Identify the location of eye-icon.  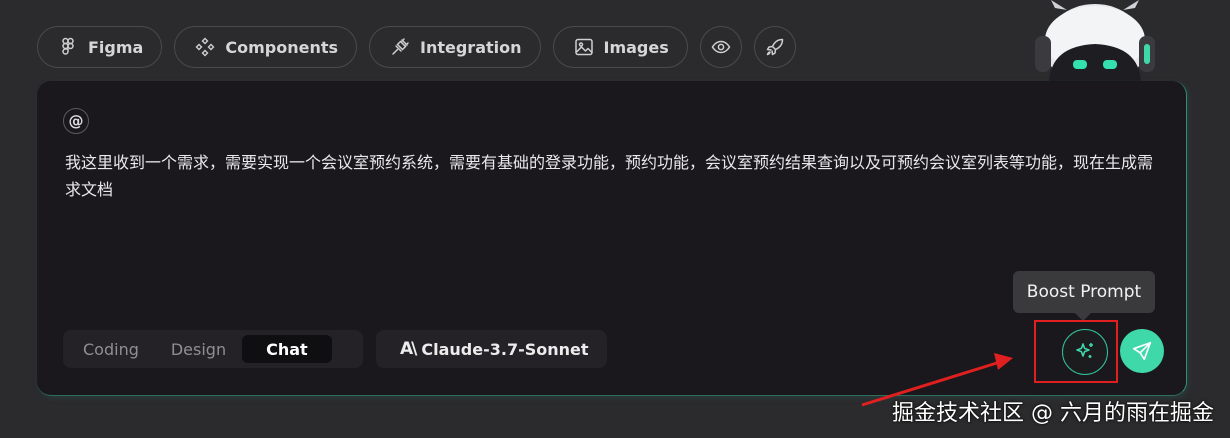
(721, 47).